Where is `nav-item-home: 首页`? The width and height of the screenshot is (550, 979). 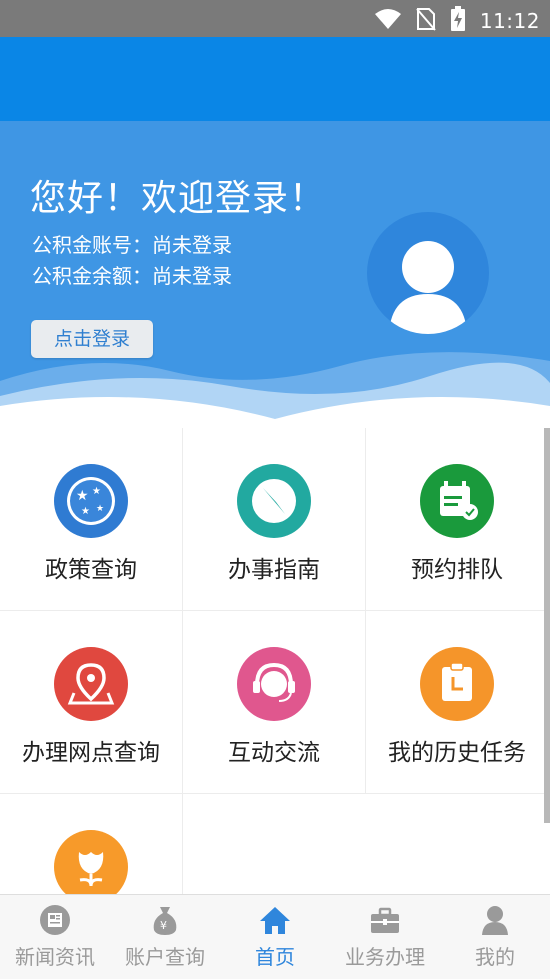 nav-item-home: 首页 is located at coordinates (275, 937).